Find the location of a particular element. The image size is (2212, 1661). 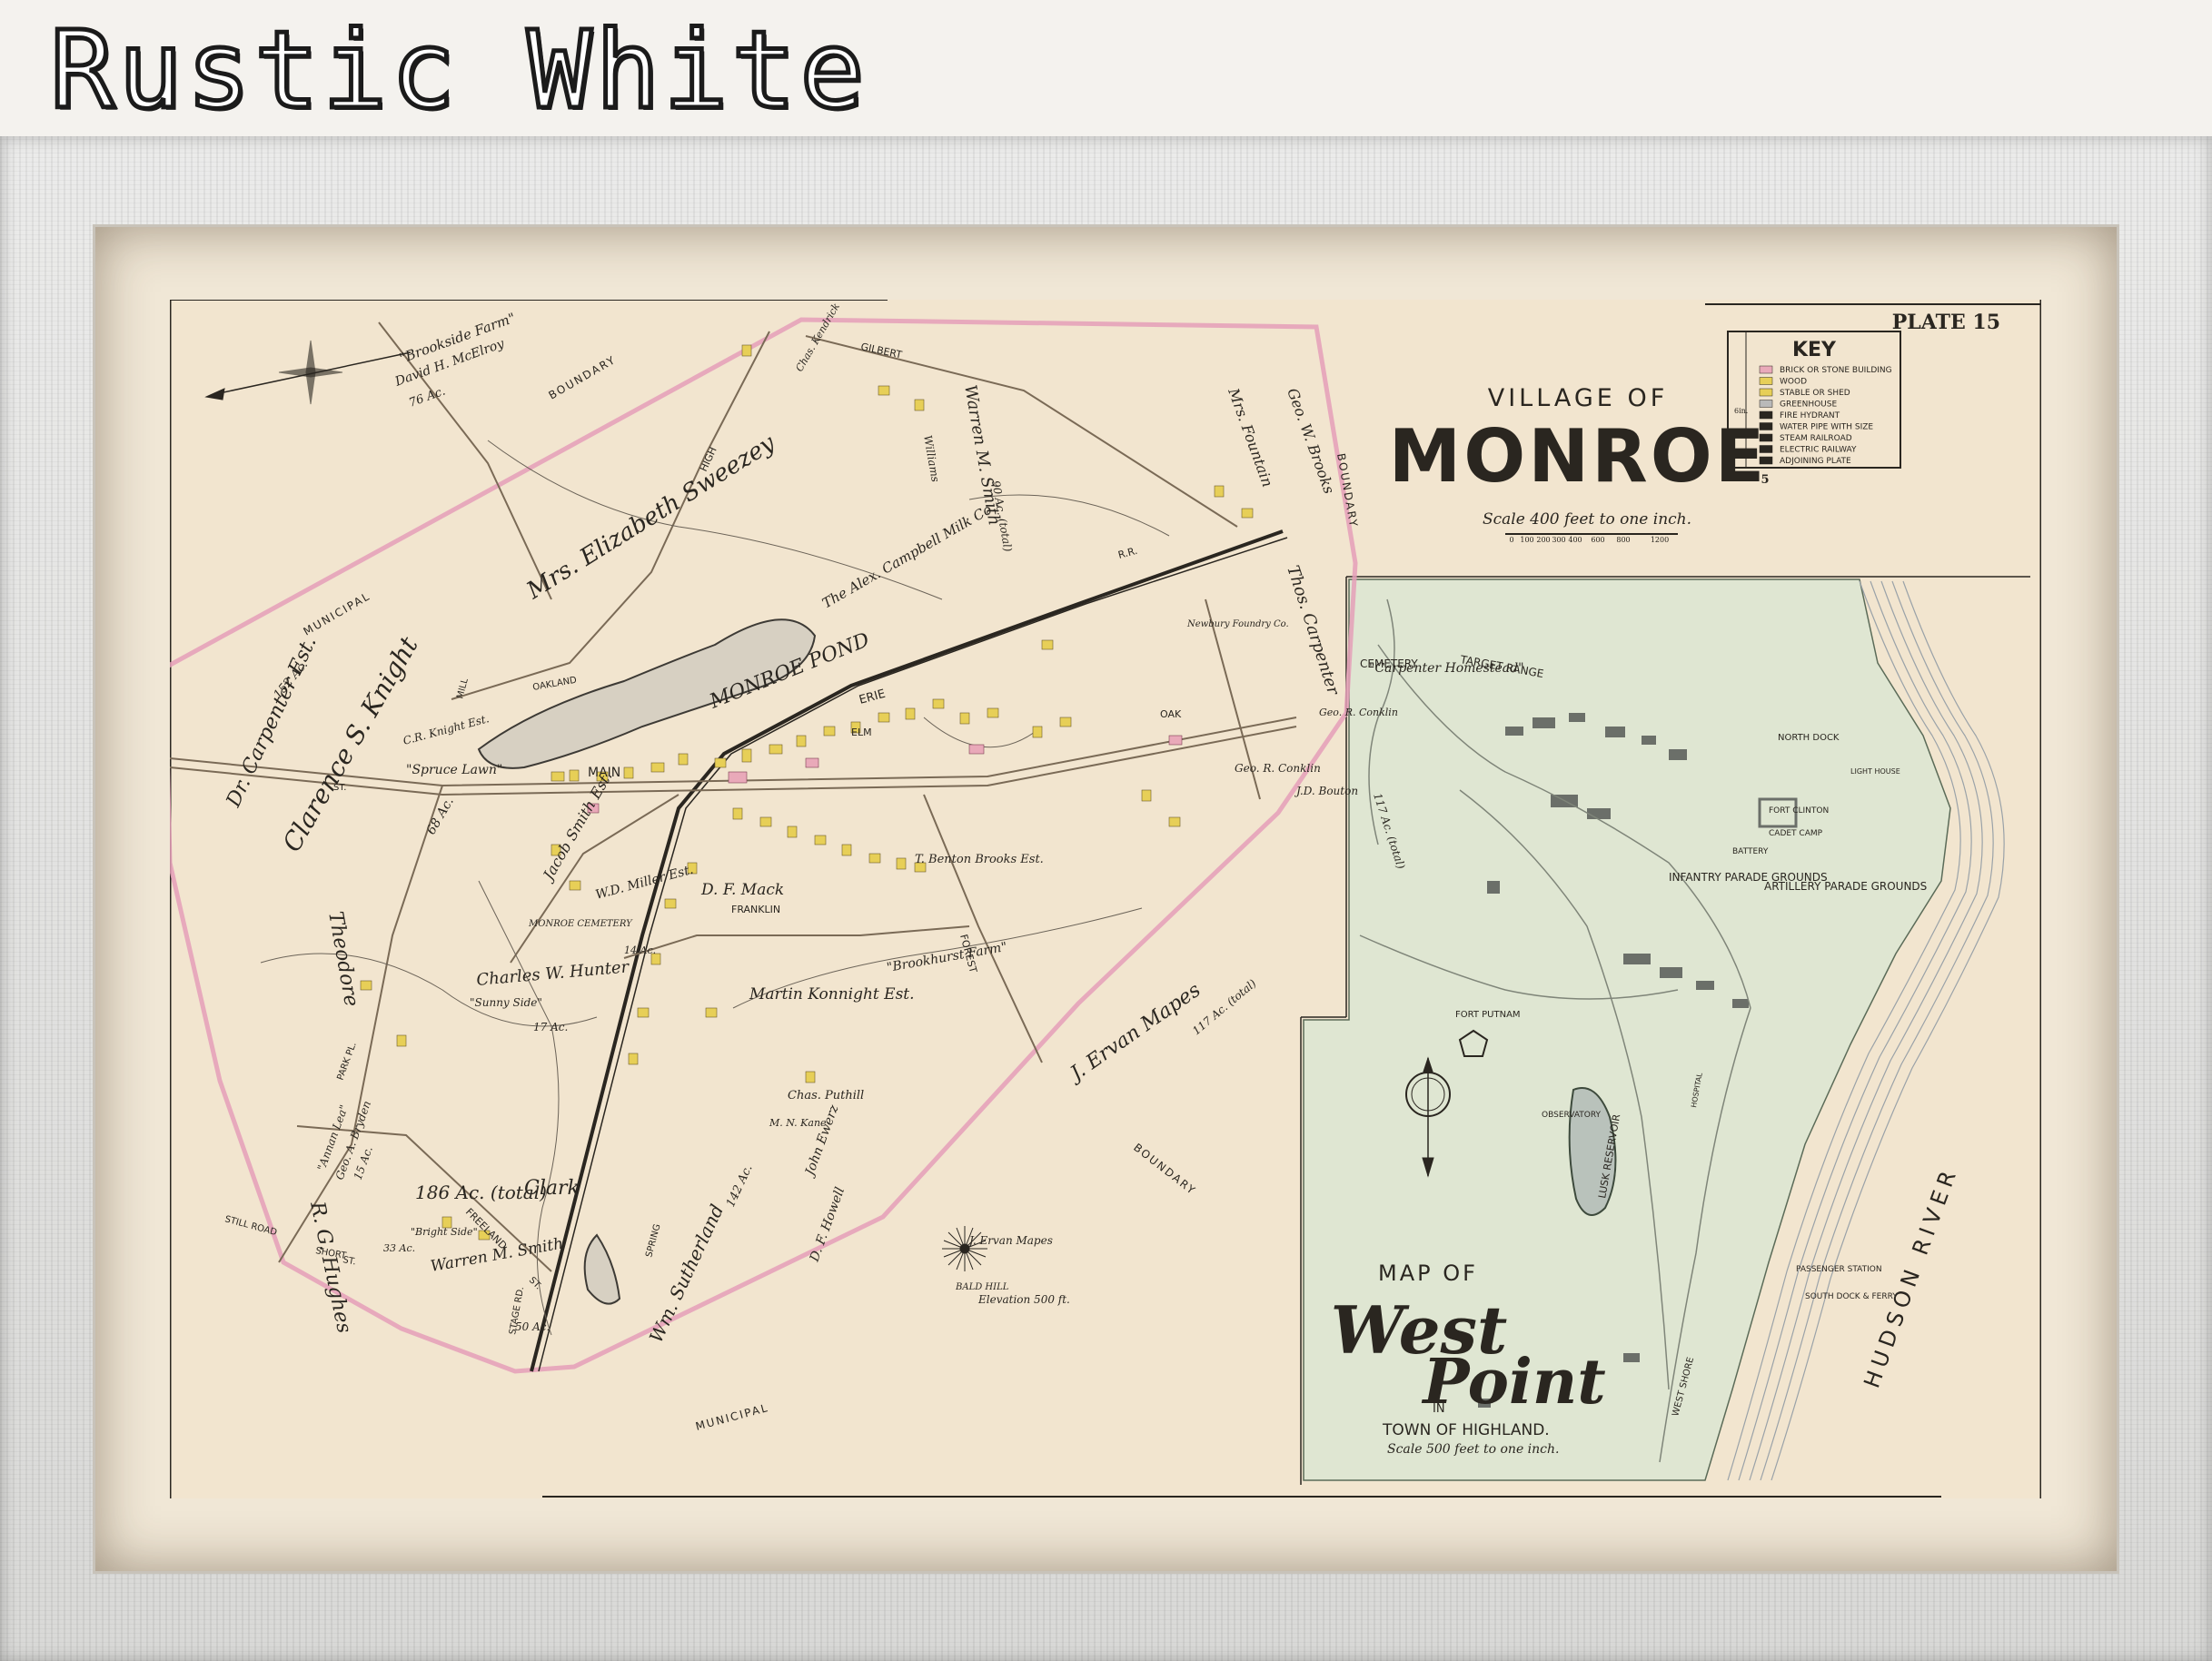

scale-tick: 300 is located at coordinates (1558, 540).